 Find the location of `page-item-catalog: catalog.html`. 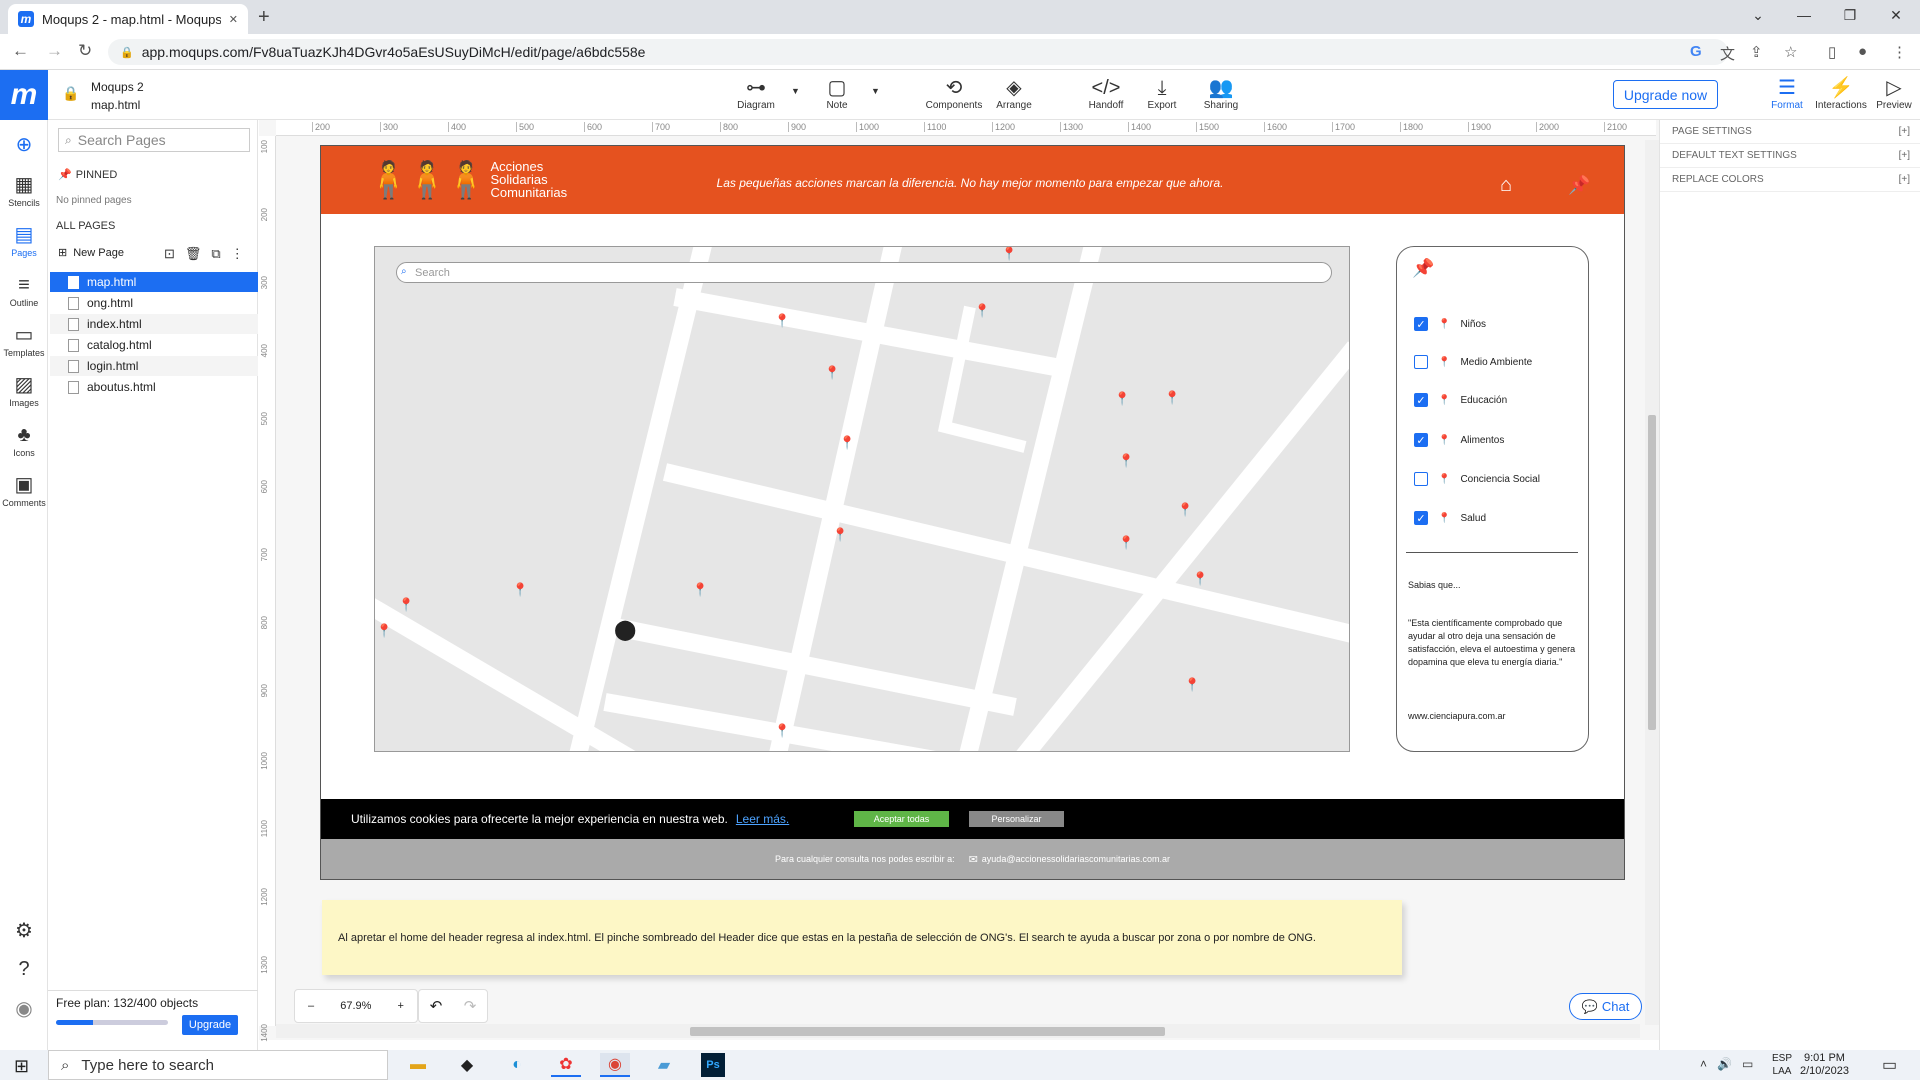

page-item-catalog: catalog.html is located at coordinates (154, 345).